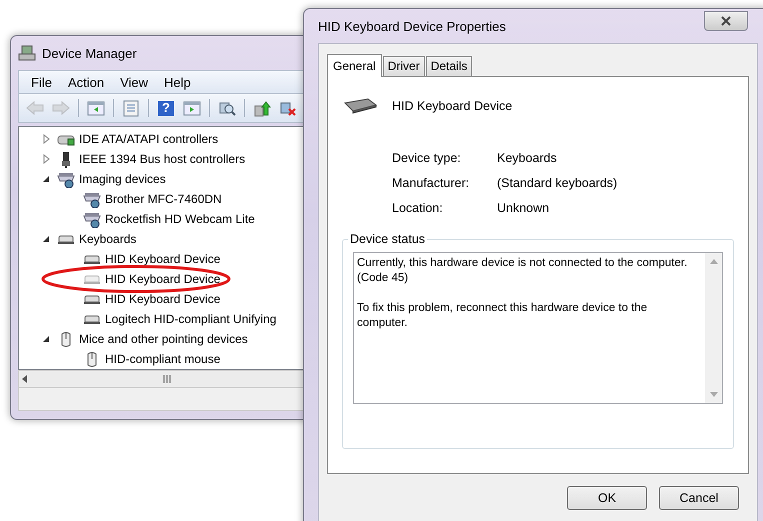  What do you see at coordinates (122, 179) in the screenshot?
I see `tree-item: Imaging devices` at bounding box center [122, 179].